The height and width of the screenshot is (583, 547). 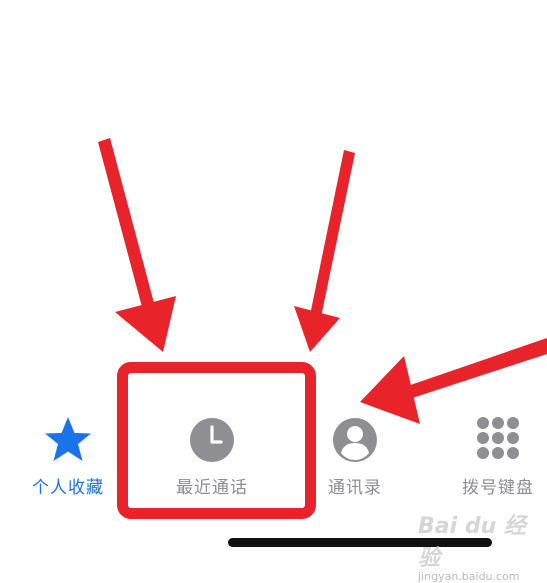 What do you see at coordinates (469, 576) in the screenshot?
I see `watermark-url: jingyan.baidu.com` at bounding box center [469, 576].